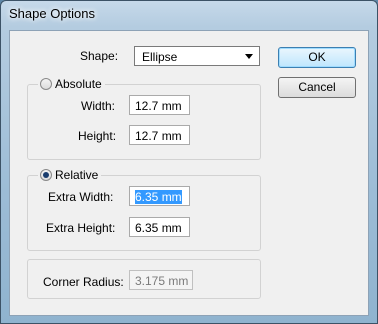  I want to click on extra-width-label: Extra Width:, so click(81, 197).